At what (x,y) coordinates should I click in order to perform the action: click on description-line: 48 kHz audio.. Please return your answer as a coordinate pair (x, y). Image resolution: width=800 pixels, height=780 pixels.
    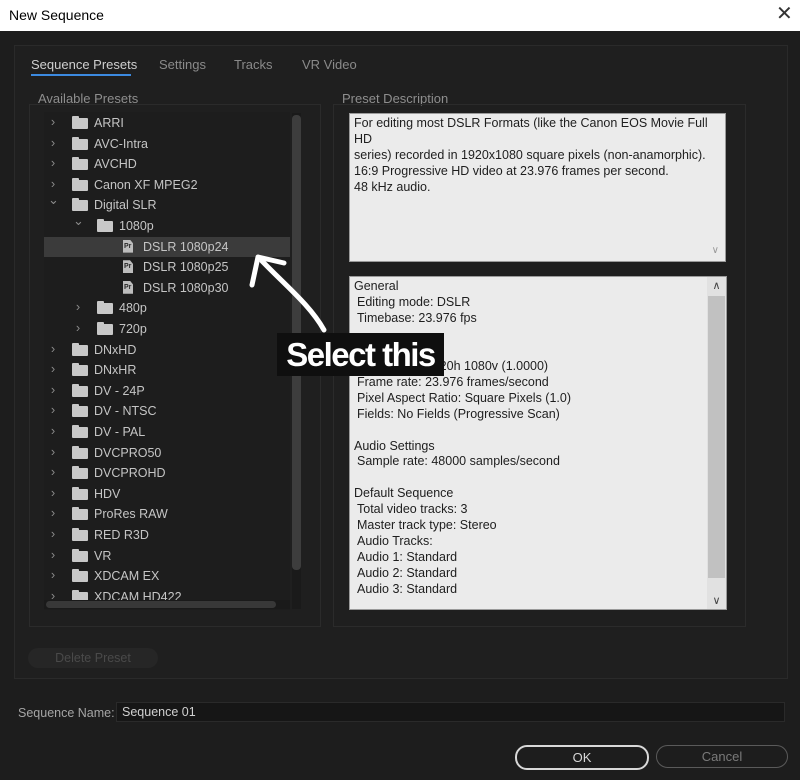
    Looking at the image, I should click on (392, 187).